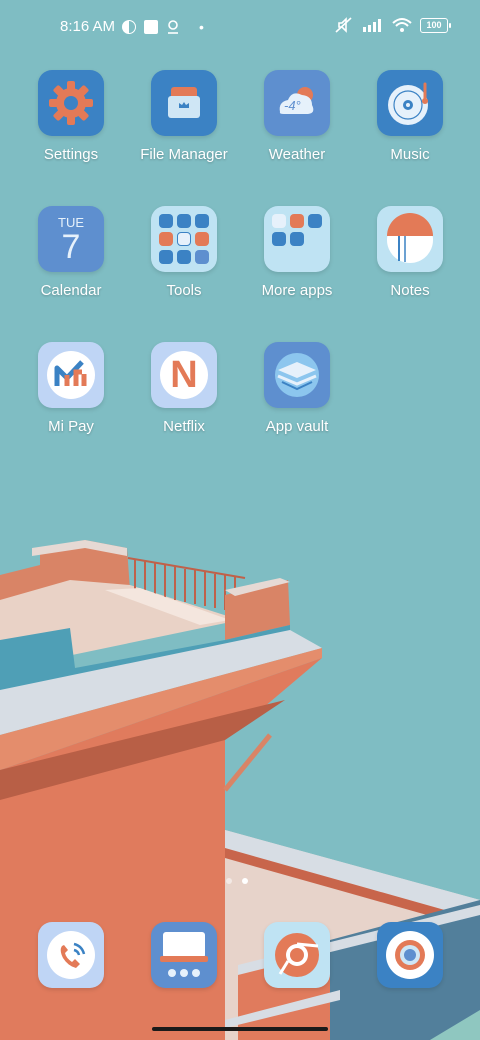 This screenshot has width=480, height=1040. I want to click on app-label: Calendar, so click(71, 290).